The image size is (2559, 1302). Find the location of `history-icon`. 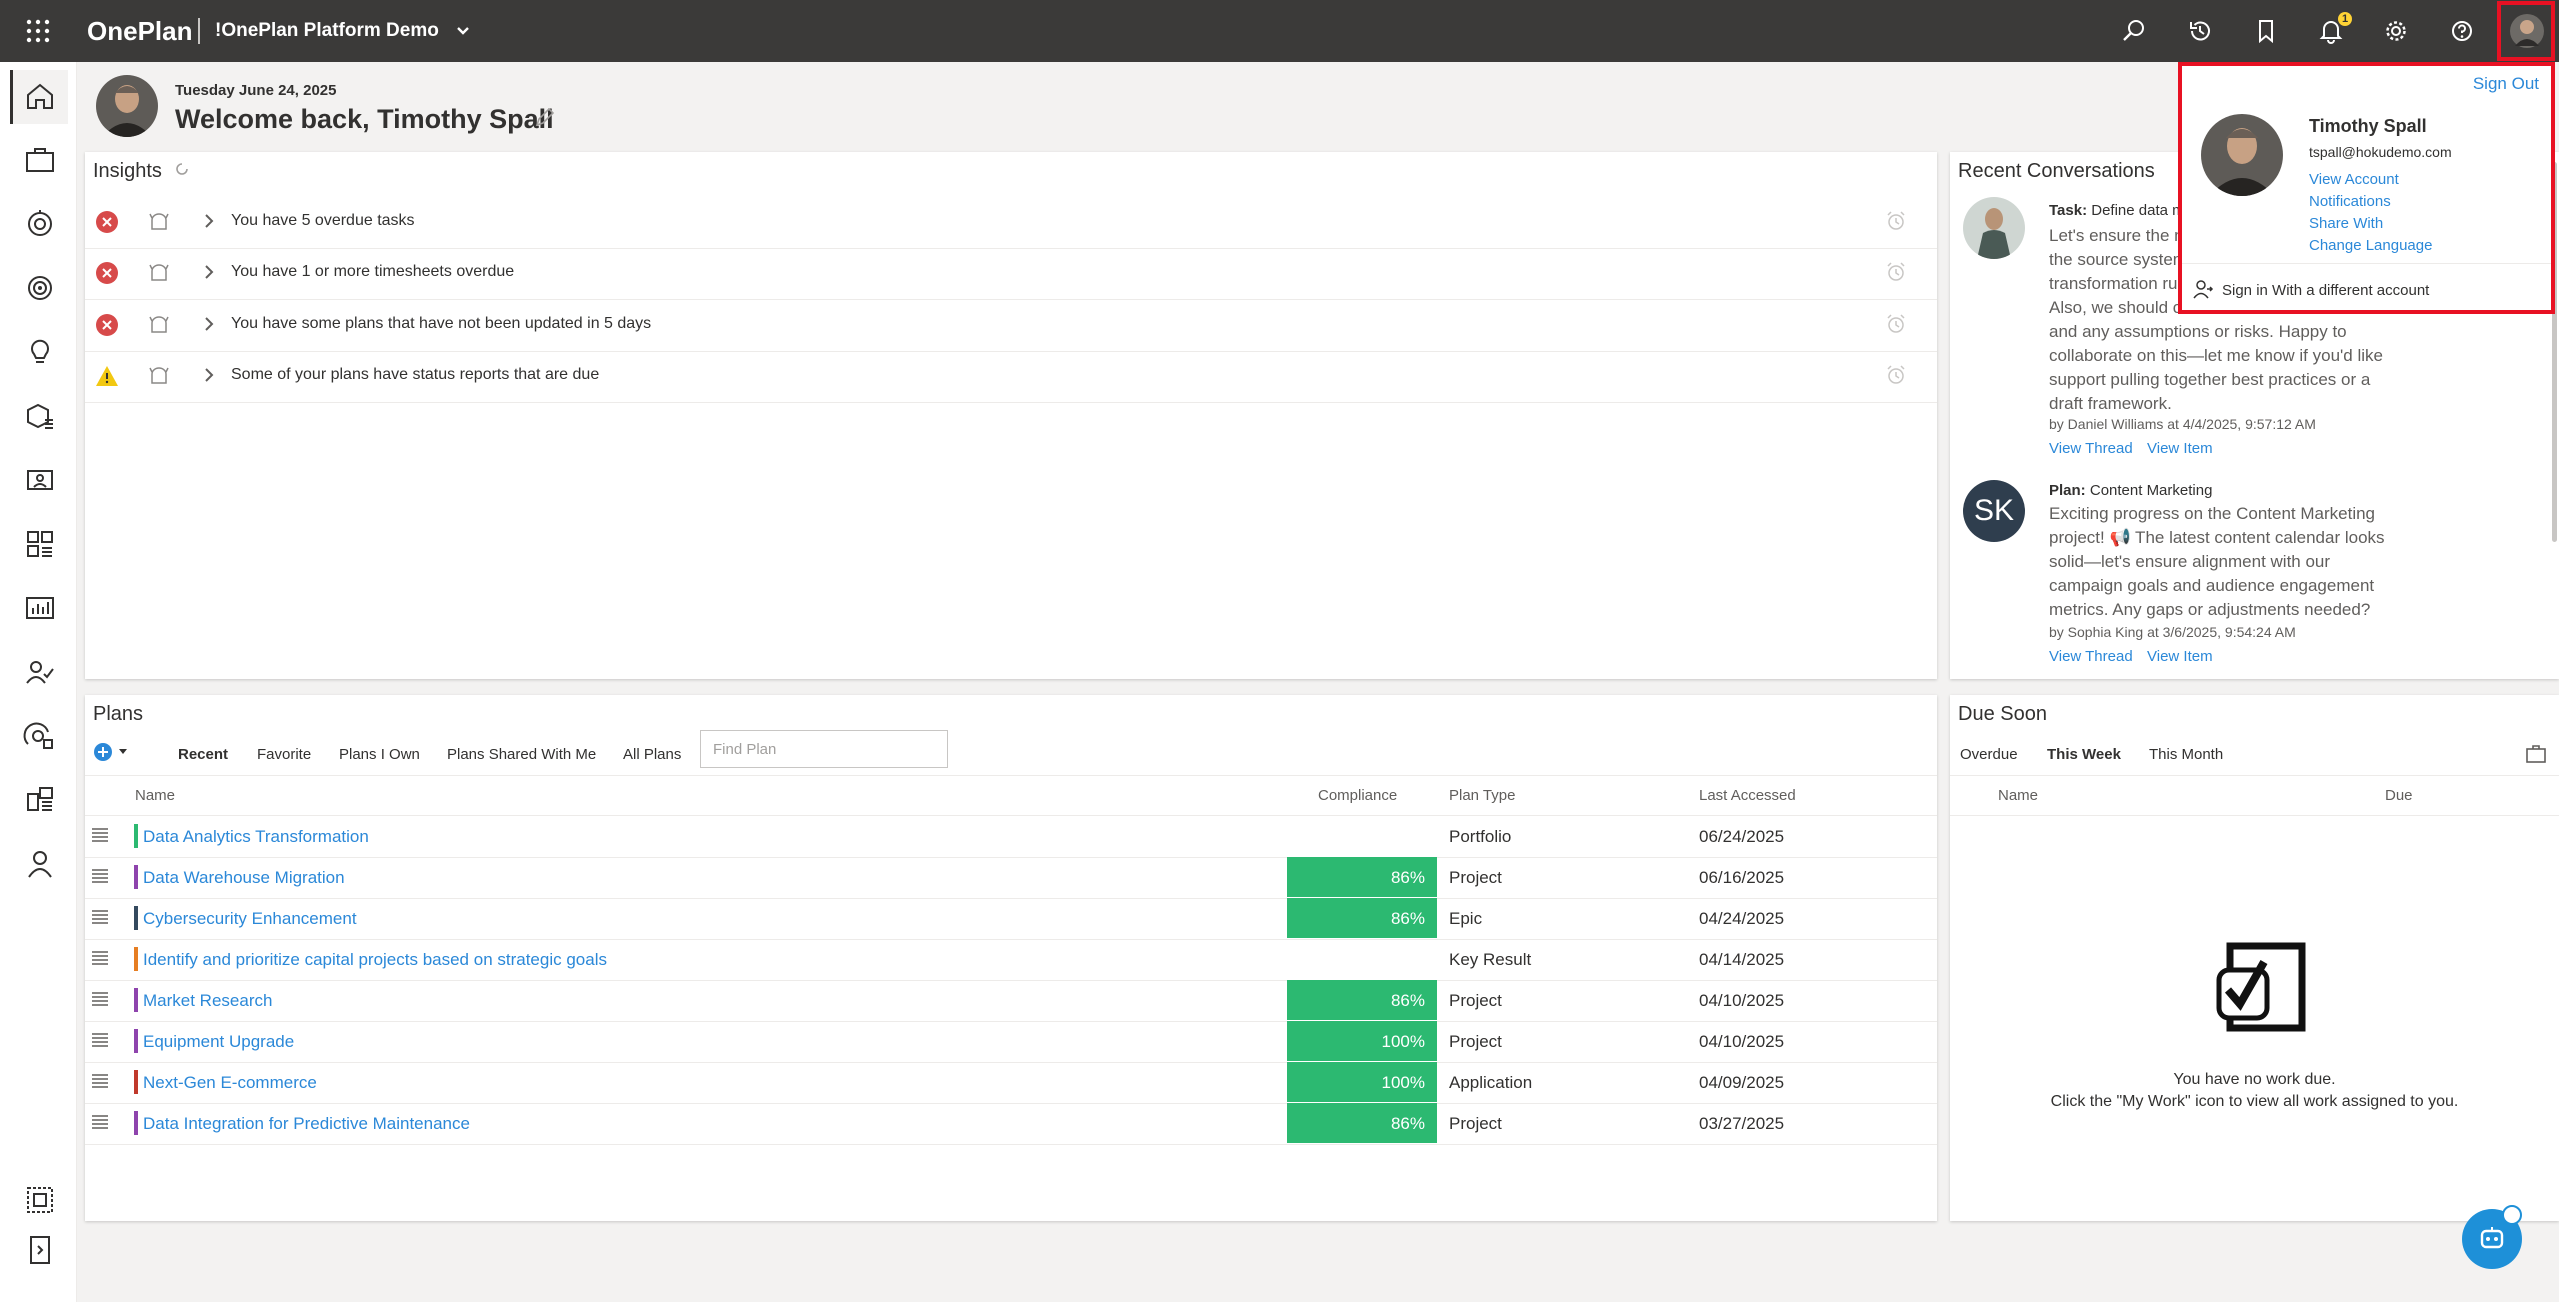

history-icon is located at coordinates (2200, 31).